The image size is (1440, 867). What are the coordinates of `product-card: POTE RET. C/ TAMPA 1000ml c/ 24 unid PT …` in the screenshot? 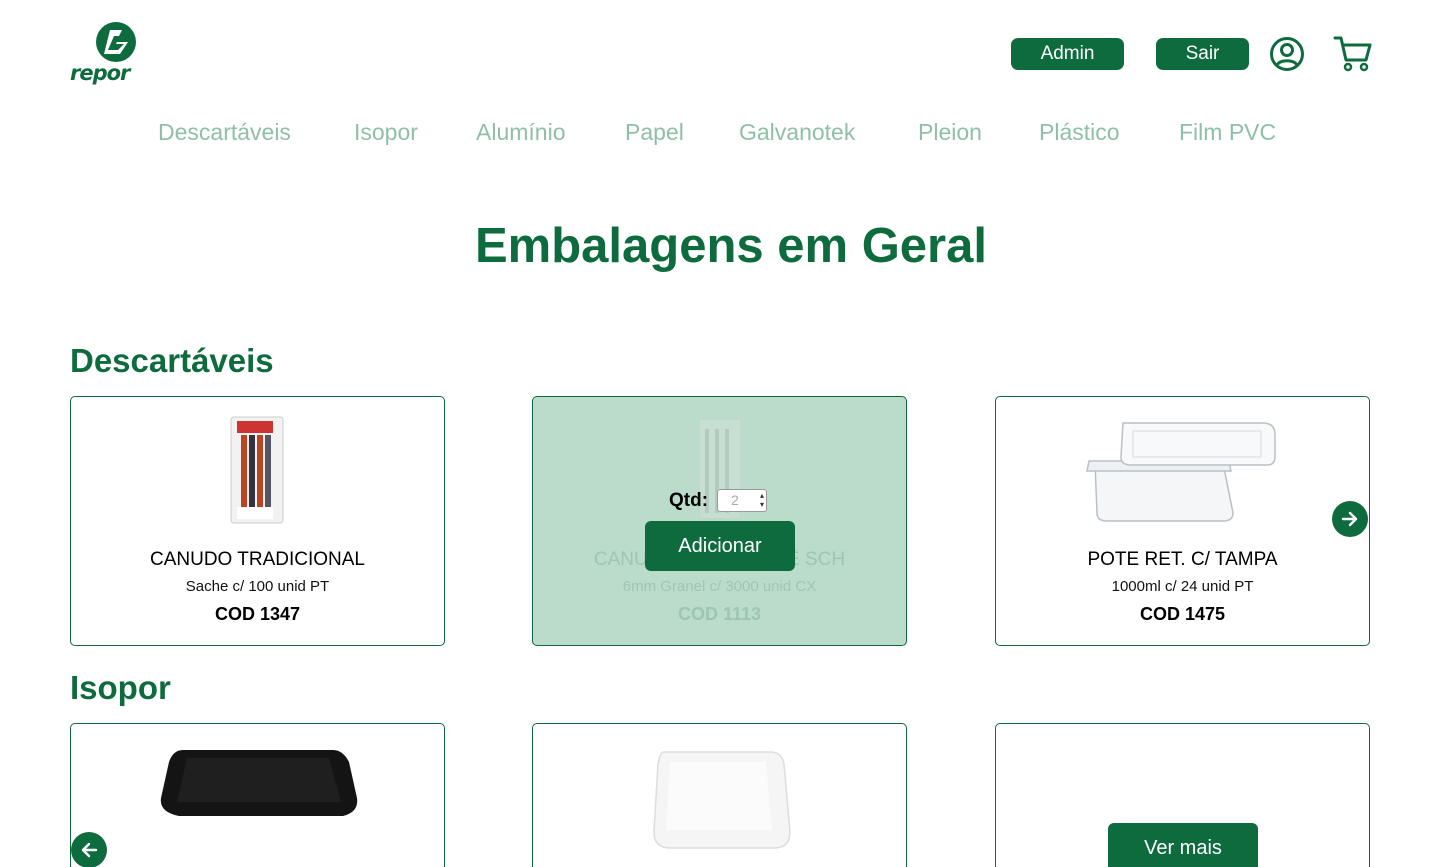 It's located at (1182, 521).